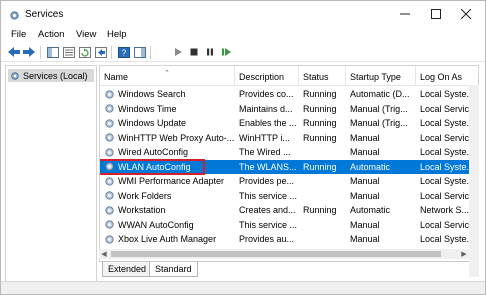 The image size is (486, 295). Describe the element at coordinates (55, 75) in the screenshot. I see `tree-item-label: Services (Local)` at that location.